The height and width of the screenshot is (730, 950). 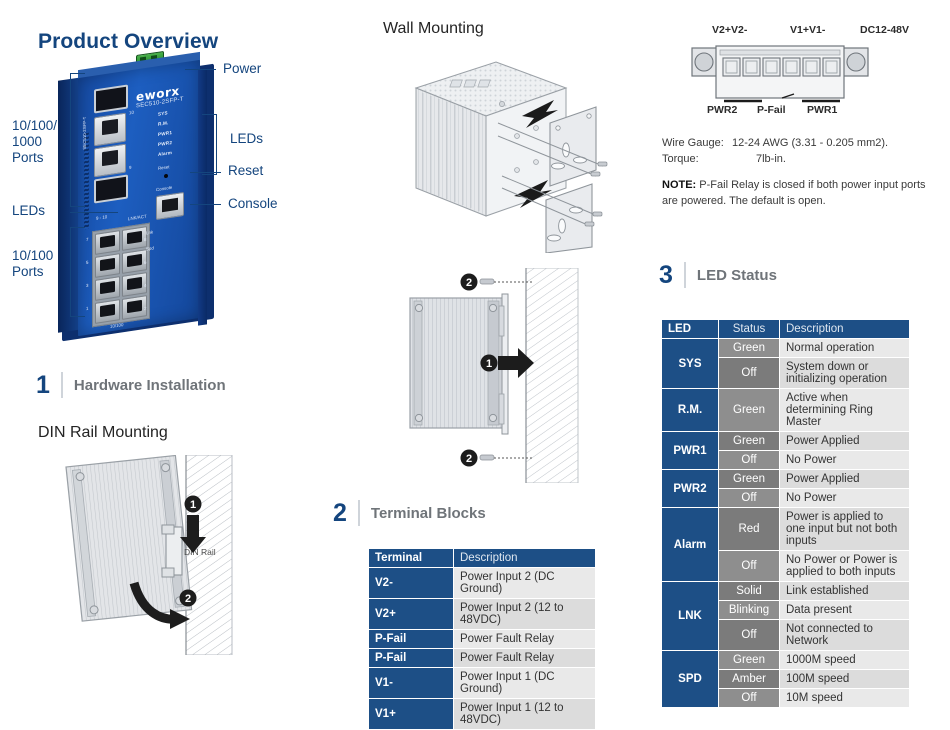 I want to click on terminal-label-v2: V2+V2-, so click(x=730, y=30).